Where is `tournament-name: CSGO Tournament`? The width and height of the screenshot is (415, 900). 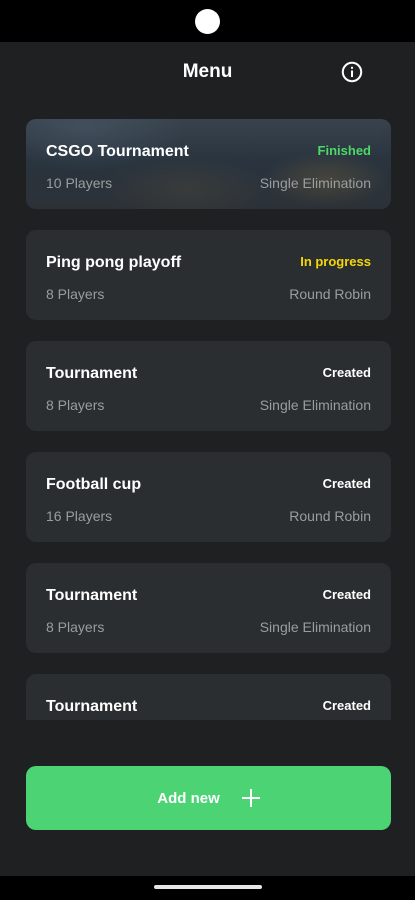 tournament-name: CSGO Tournament is located at coordinates (117, 151).